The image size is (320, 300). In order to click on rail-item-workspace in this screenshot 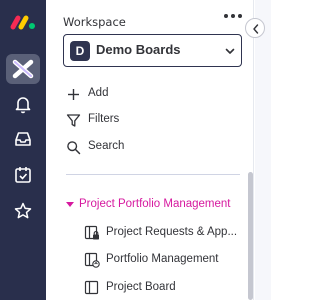, I will do `click(23, 69)`.